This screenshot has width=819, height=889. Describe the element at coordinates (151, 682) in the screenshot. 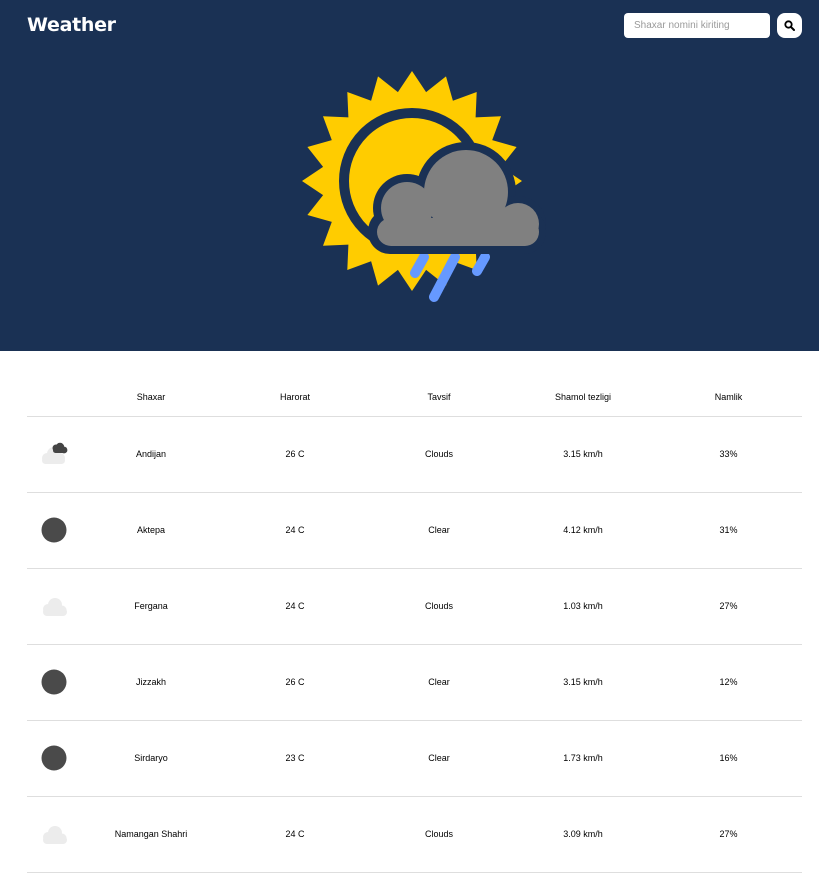

I see `city-cell: Jizzakh` at that location.